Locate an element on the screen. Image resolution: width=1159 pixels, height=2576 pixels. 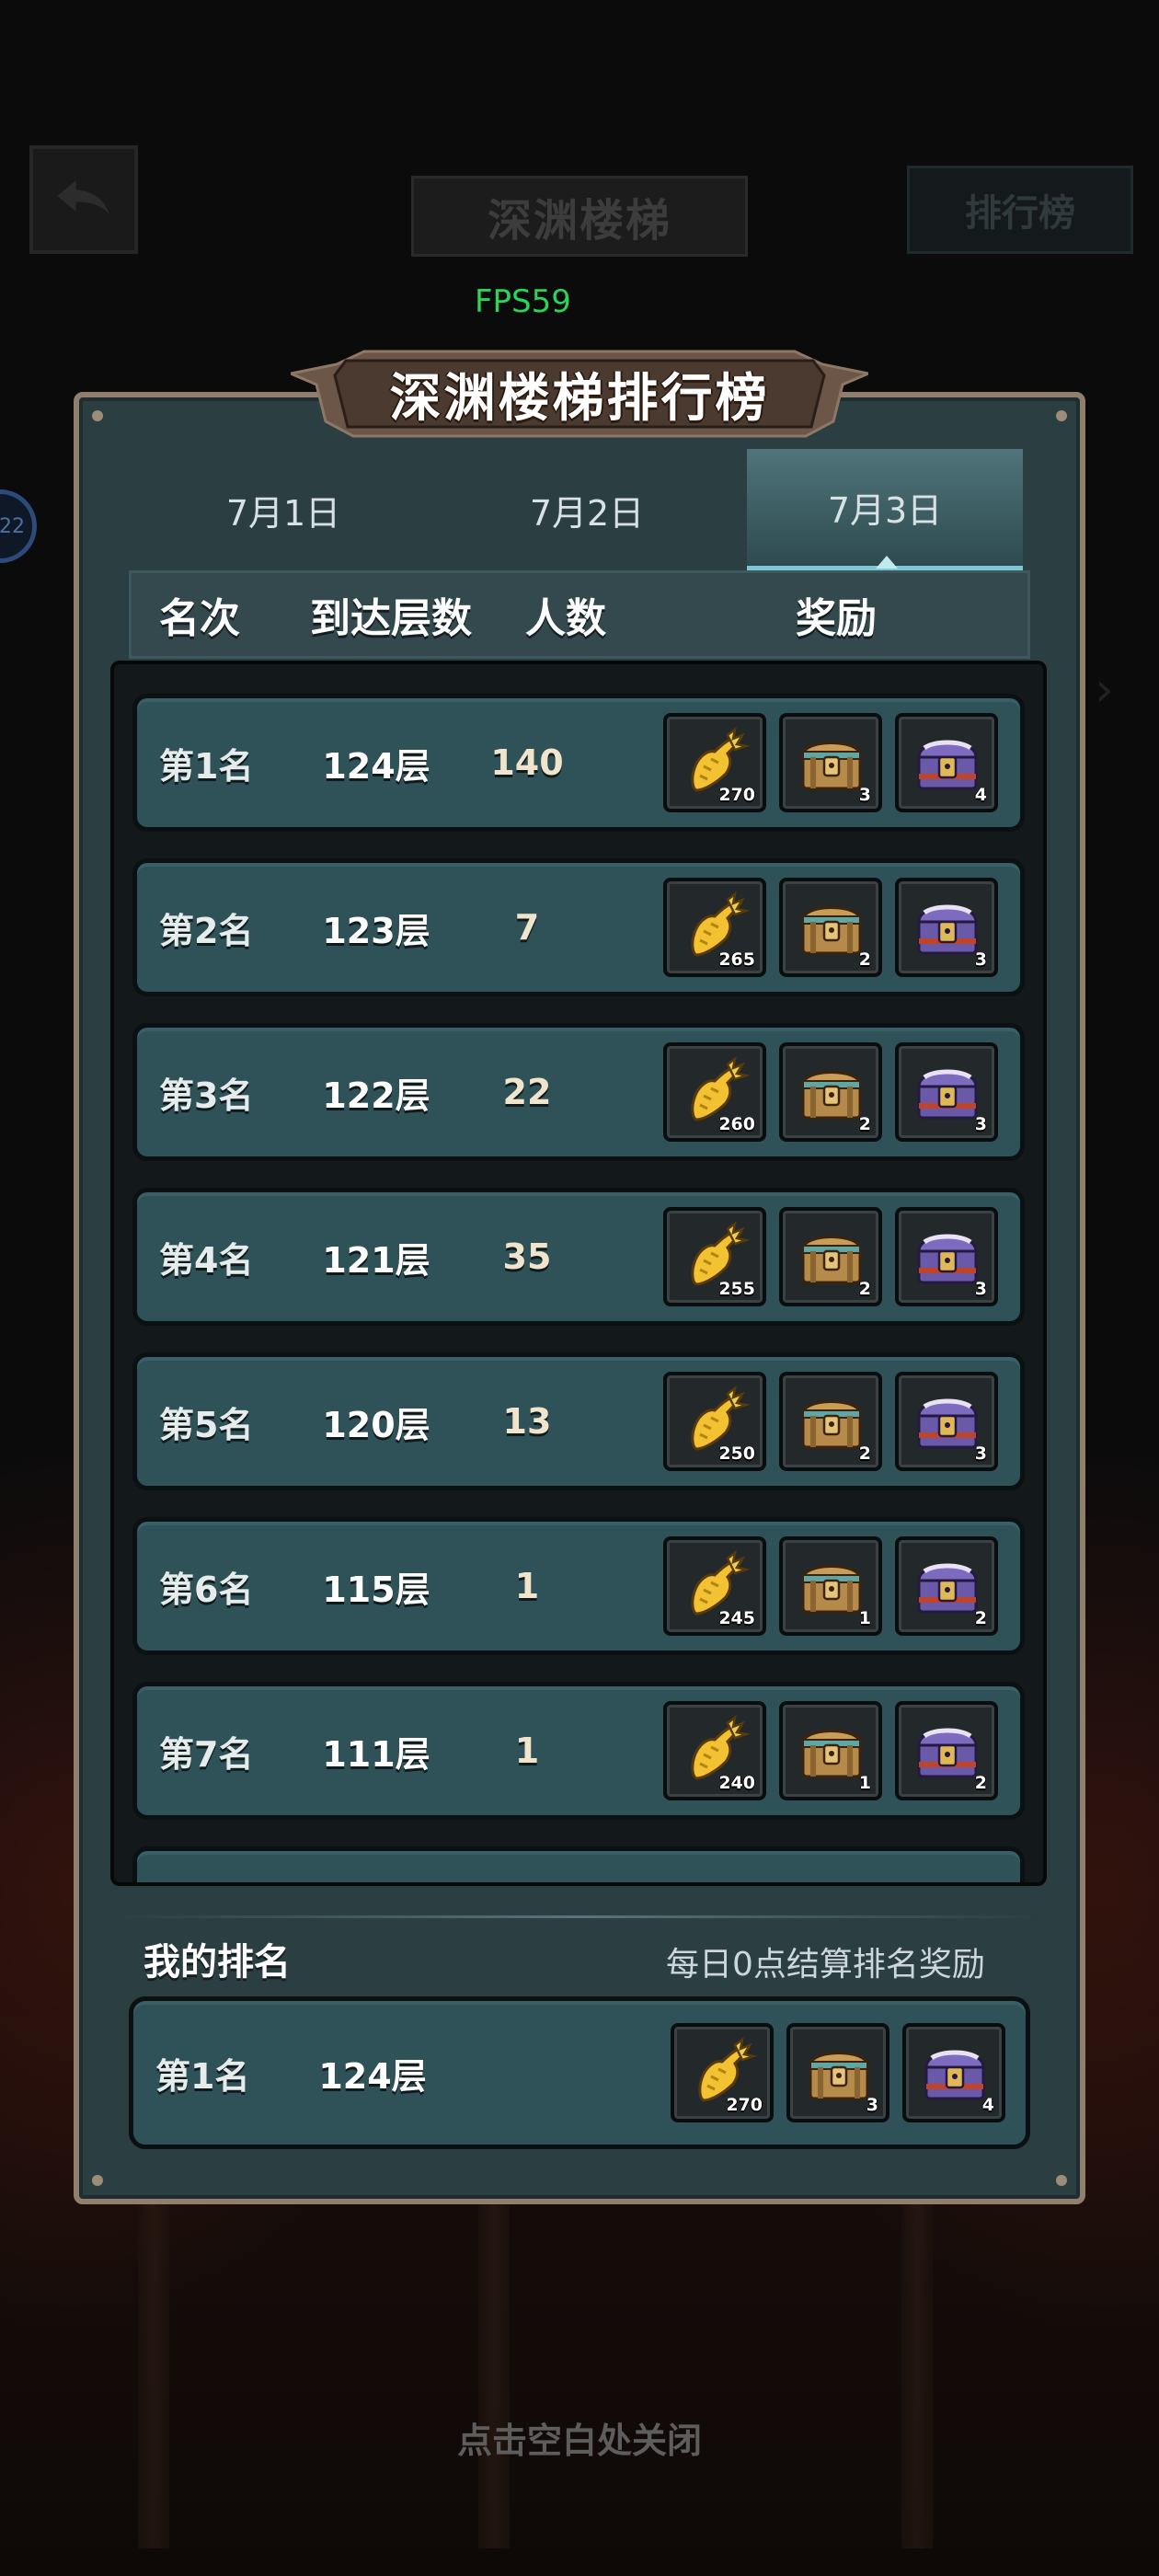
floor-cell: 123层 is located at coordinates (376, 930).